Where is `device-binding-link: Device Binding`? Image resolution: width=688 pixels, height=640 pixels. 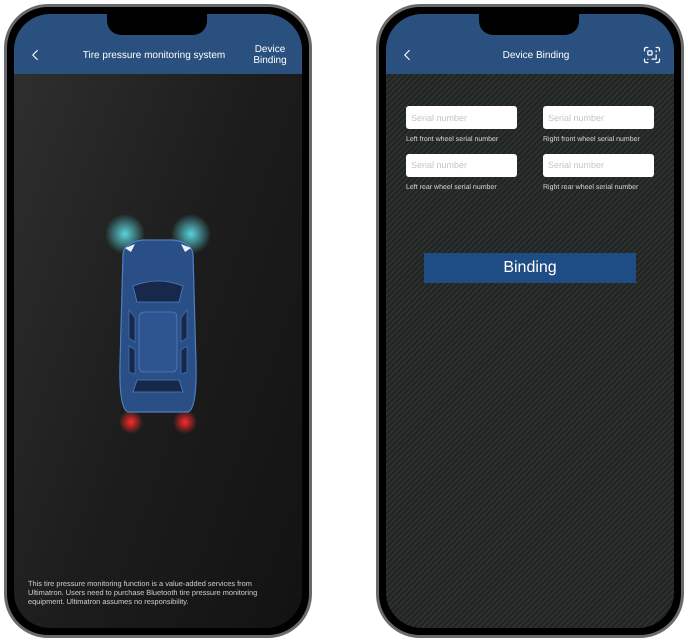
device-binding-link: Device Binding is located at coordinates (270, 55).